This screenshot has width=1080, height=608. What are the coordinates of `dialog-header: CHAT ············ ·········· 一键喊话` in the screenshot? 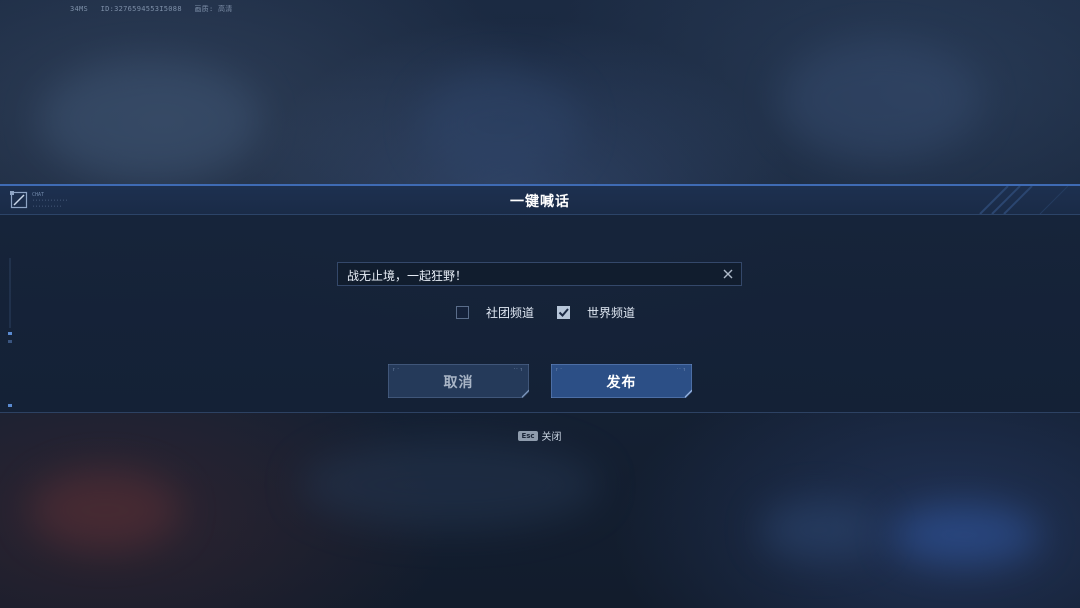 It's located at (540, 200).